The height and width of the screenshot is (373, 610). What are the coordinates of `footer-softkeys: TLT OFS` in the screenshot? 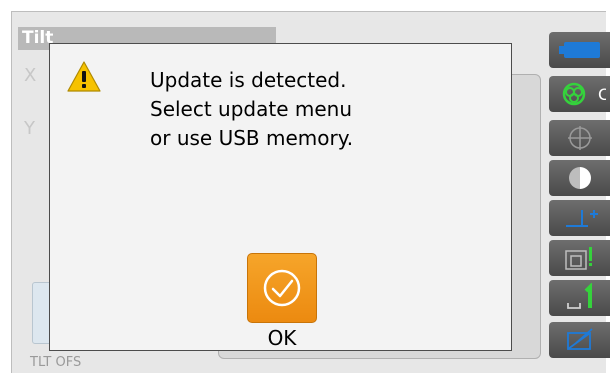 It's located at (56, 362).